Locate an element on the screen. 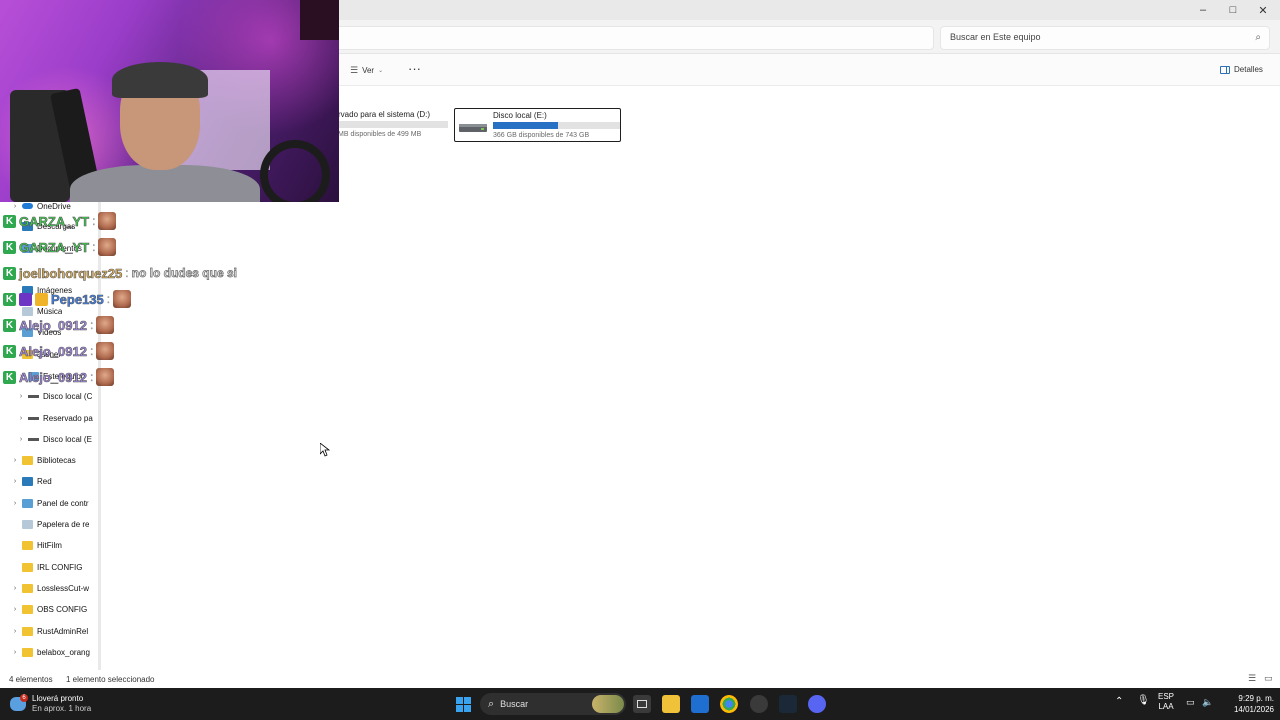 The image size is (1280, 720). notification-badge: 6 is located at coordinates (24, 698).